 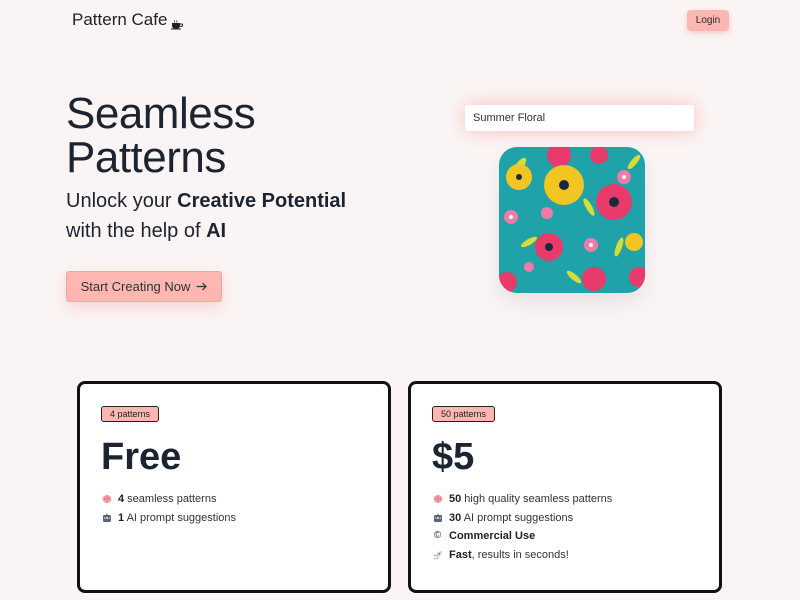 I want to click on feature-text: seamless patterns, so click(x=170, y=499).